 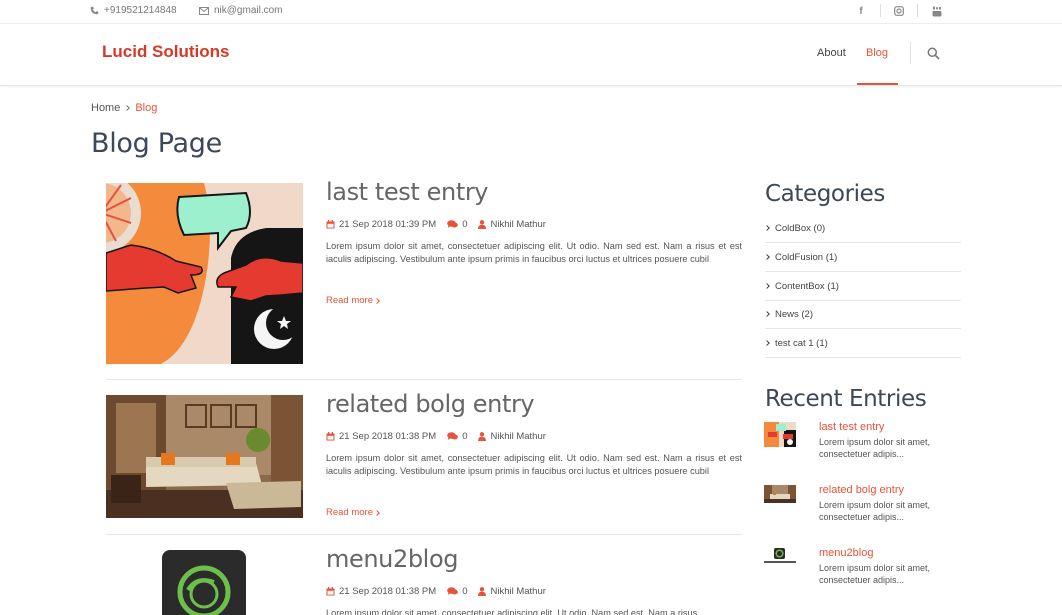 I want to click on nav-item-blog: Blog, so click(x=877, y=53).